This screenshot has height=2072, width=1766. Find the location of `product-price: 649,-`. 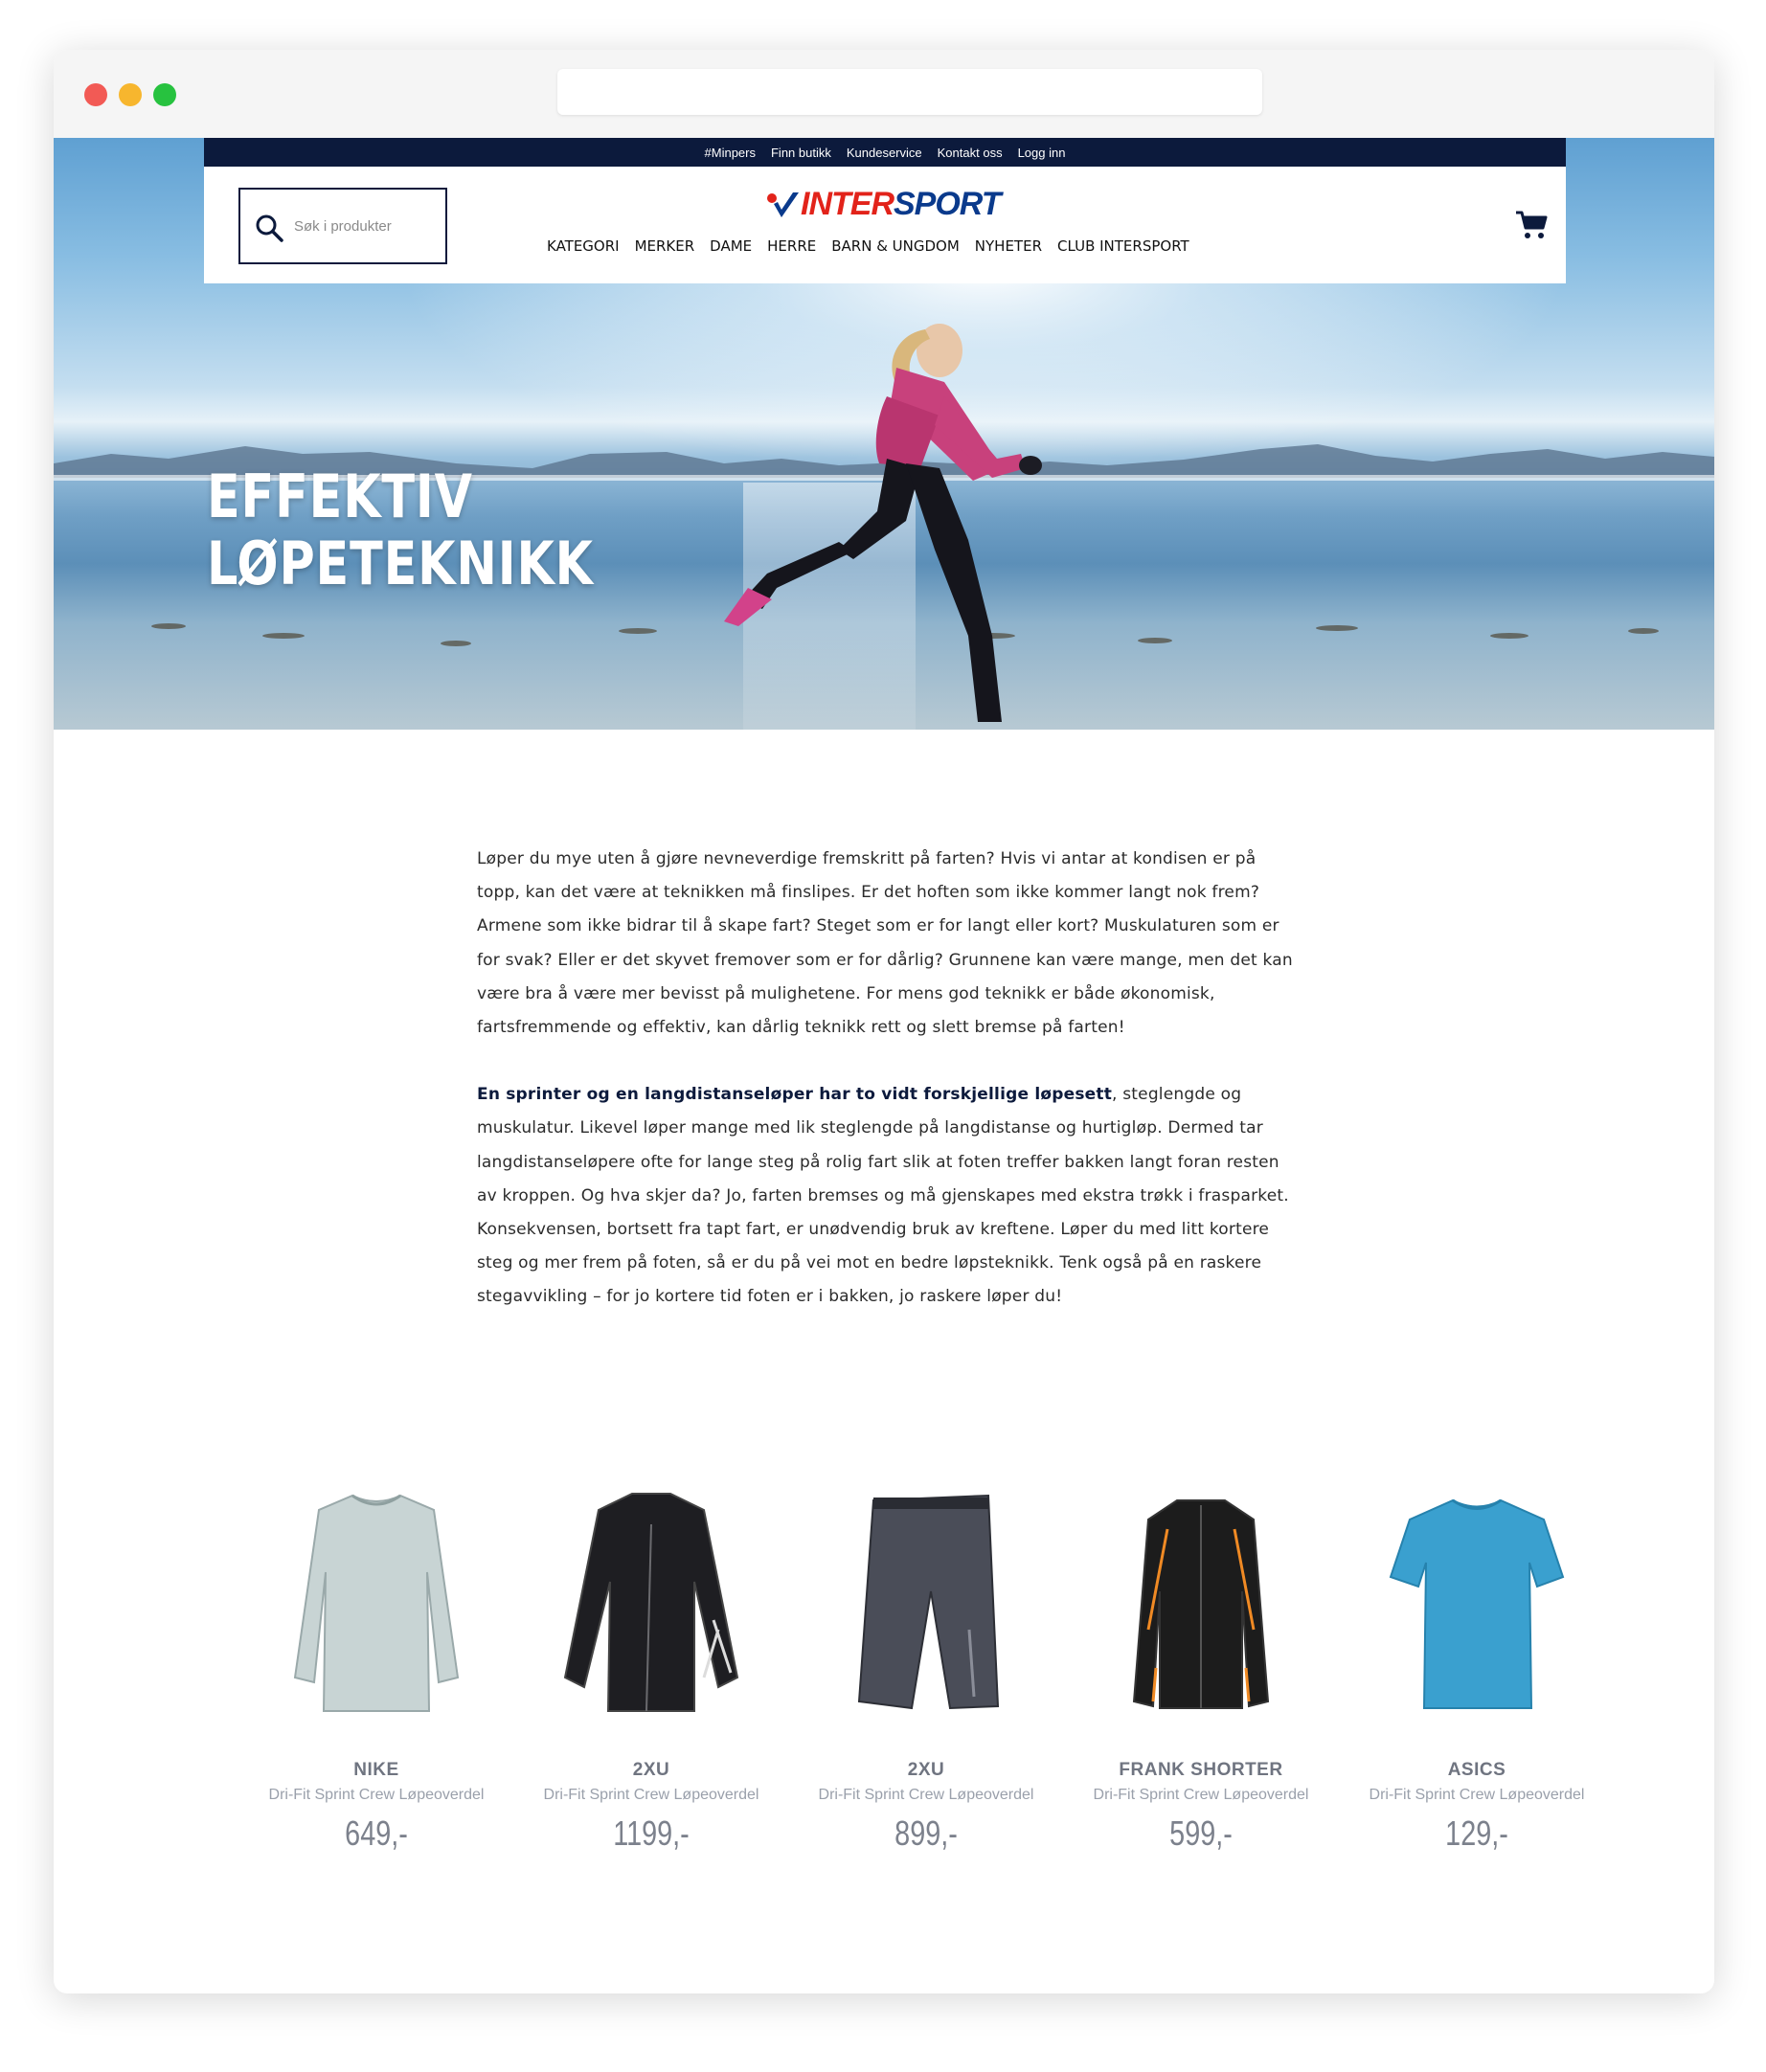

product-price: 649,- is located at coordinates (376, 1833).